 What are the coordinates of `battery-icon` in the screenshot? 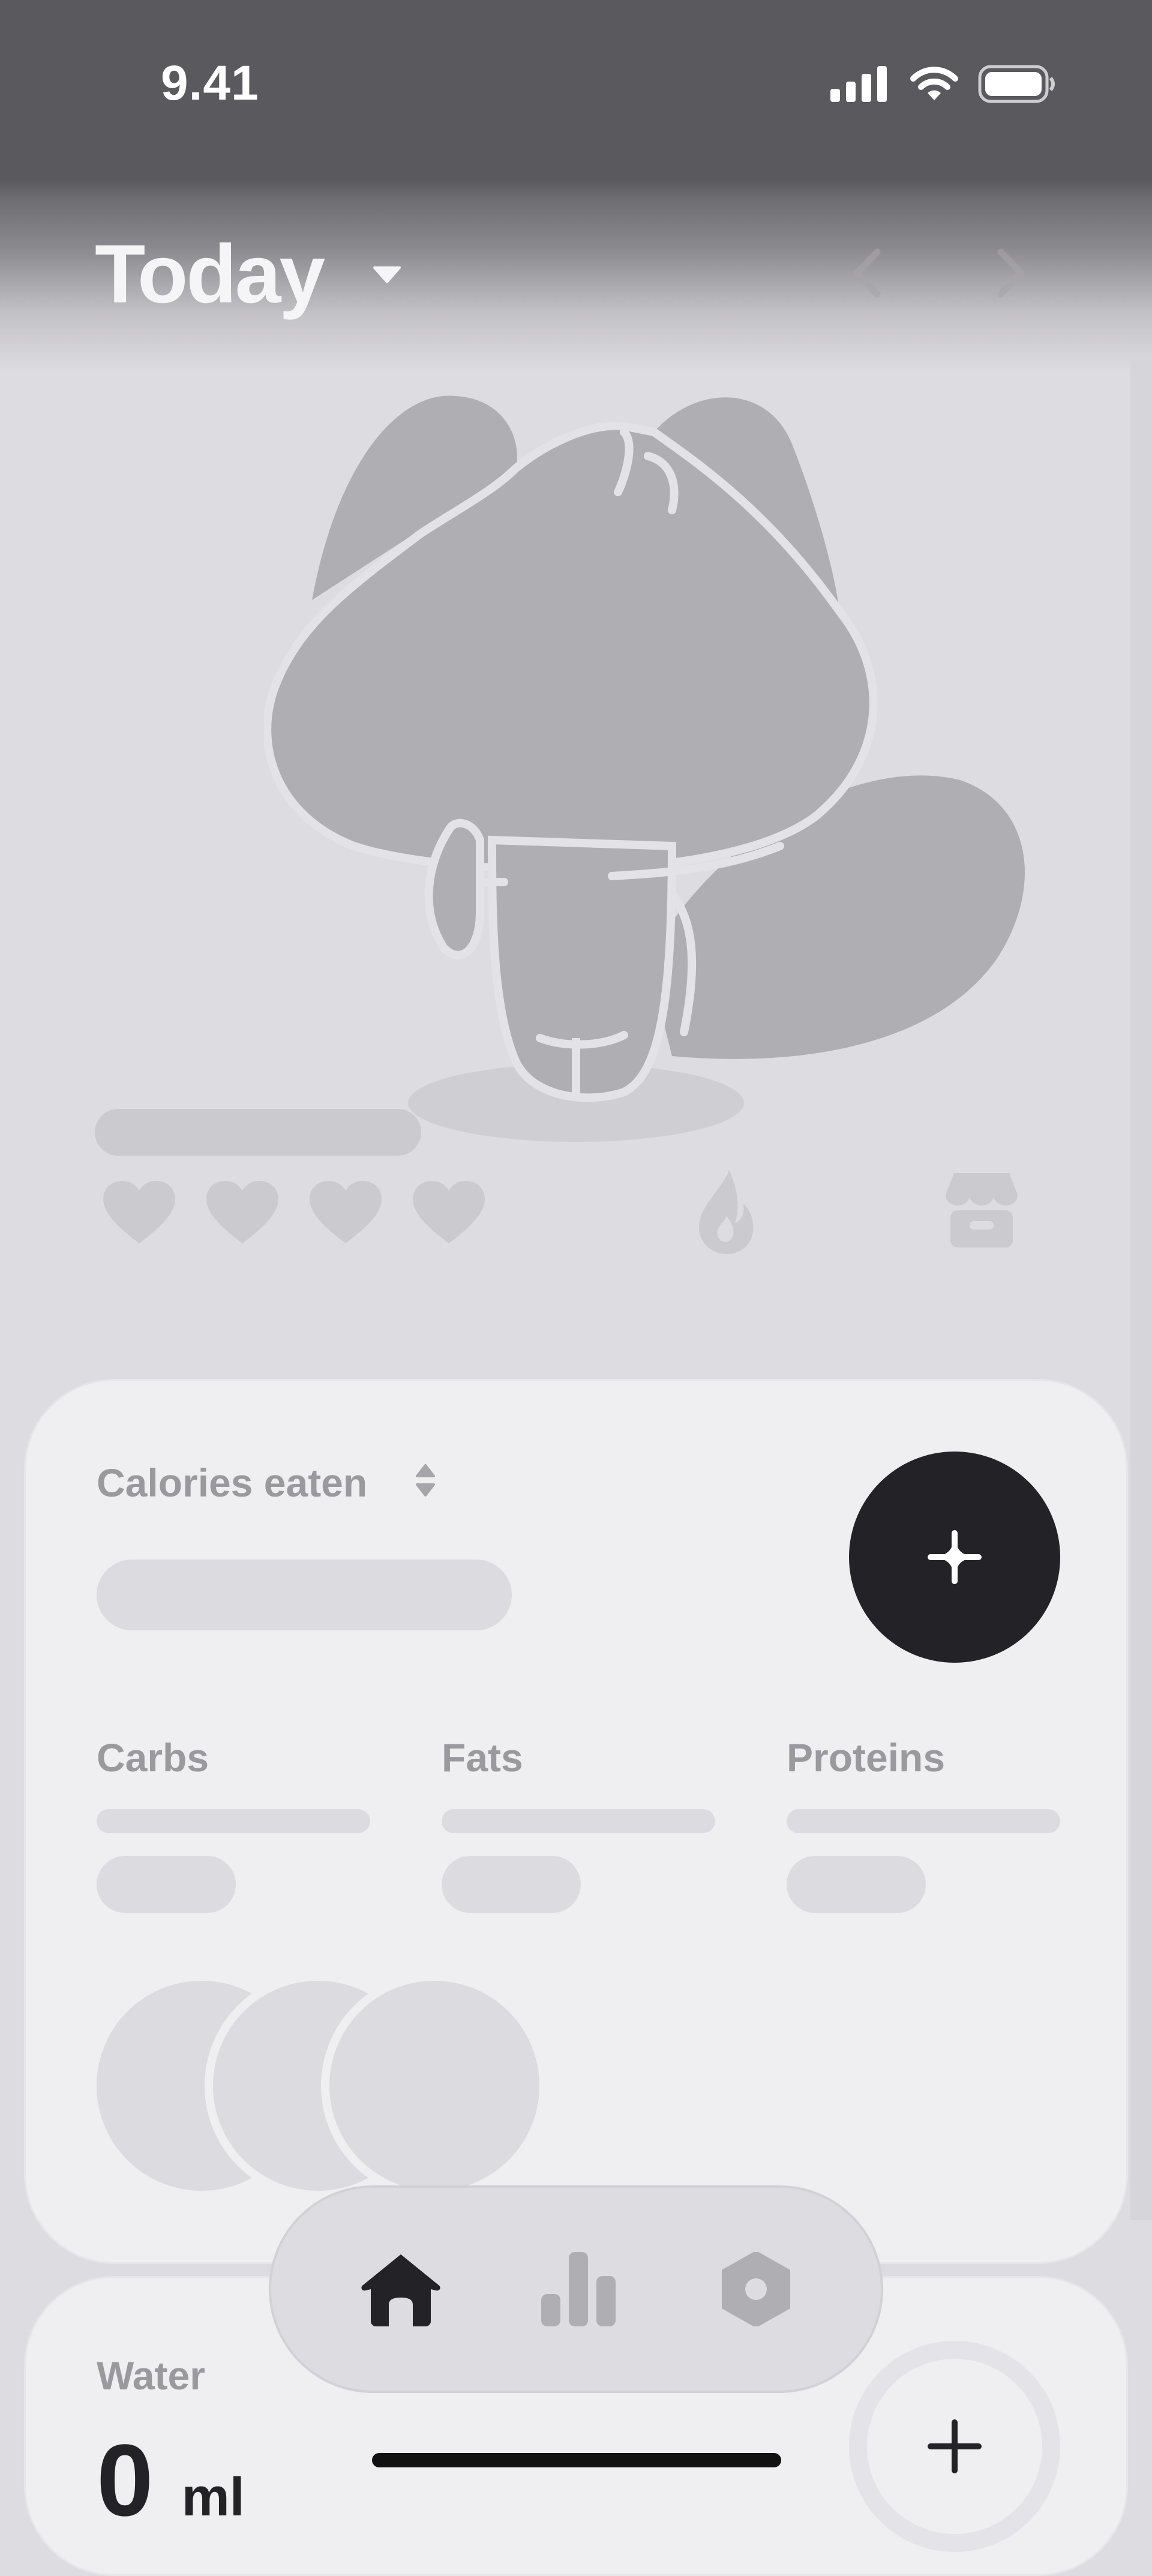 It's located at (1016, 84).